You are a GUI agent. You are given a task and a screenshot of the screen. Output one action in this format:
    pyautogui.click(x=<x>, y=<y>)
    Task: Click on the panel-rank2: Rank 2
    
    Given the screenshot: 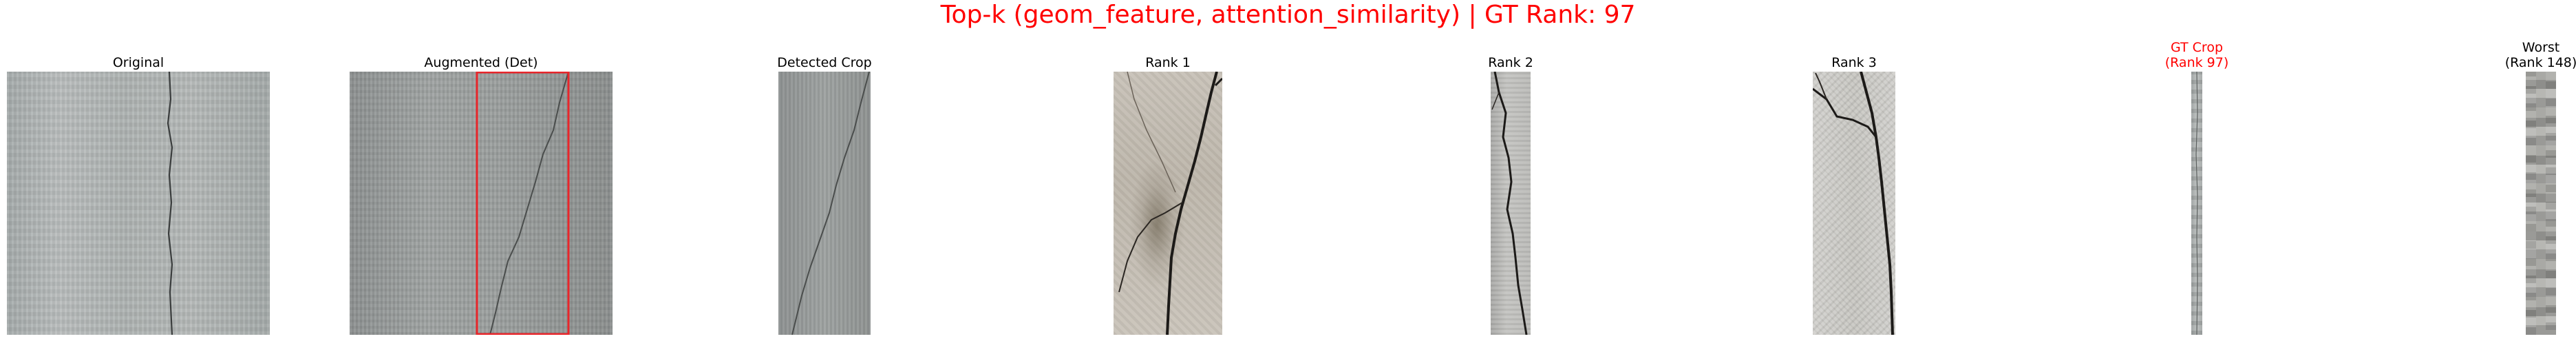 What is the action you would take?
    pyautogui.click(x=1510, y=193)
    